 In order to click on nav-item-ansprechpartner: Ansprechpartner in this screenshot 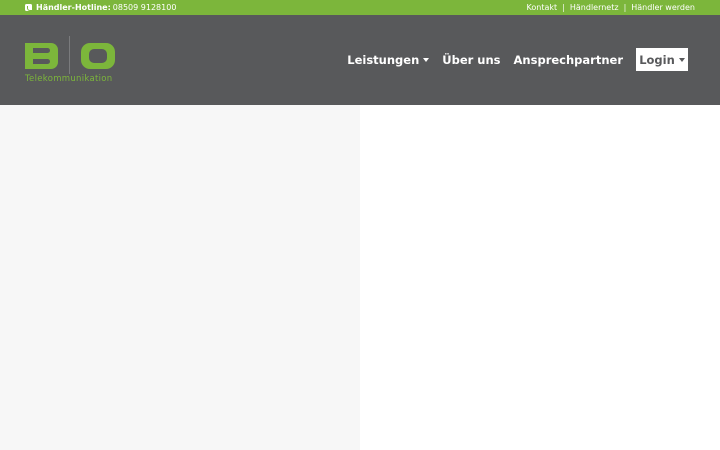, I will do `click(568, 60)`.